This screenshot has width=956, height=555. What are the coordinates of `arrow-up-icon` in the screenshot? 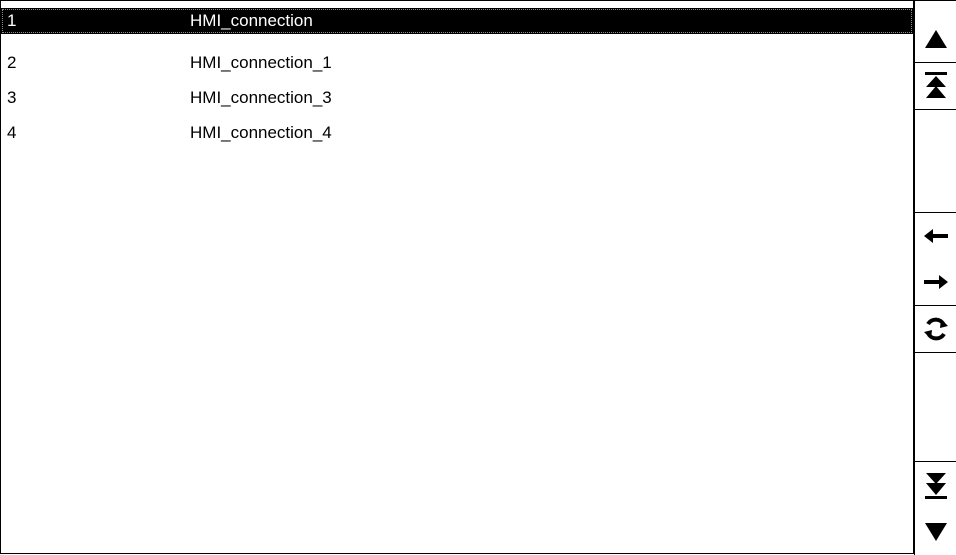 It's located at (935, 39).